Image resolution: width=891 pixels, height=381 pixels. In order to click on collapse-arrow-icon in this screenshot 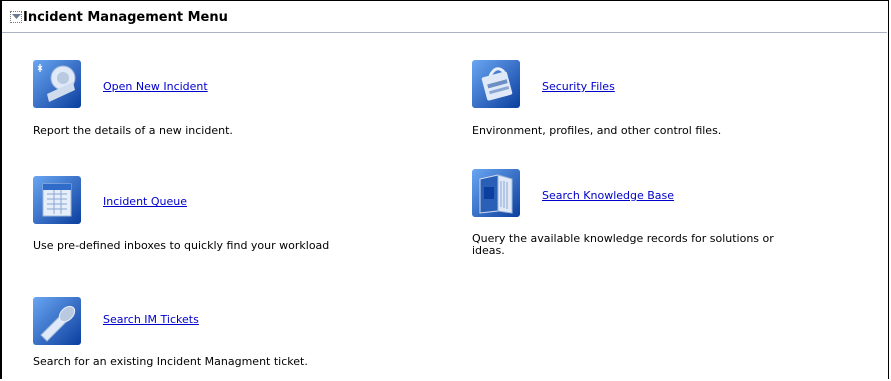, I will do `click(16, 17)`.